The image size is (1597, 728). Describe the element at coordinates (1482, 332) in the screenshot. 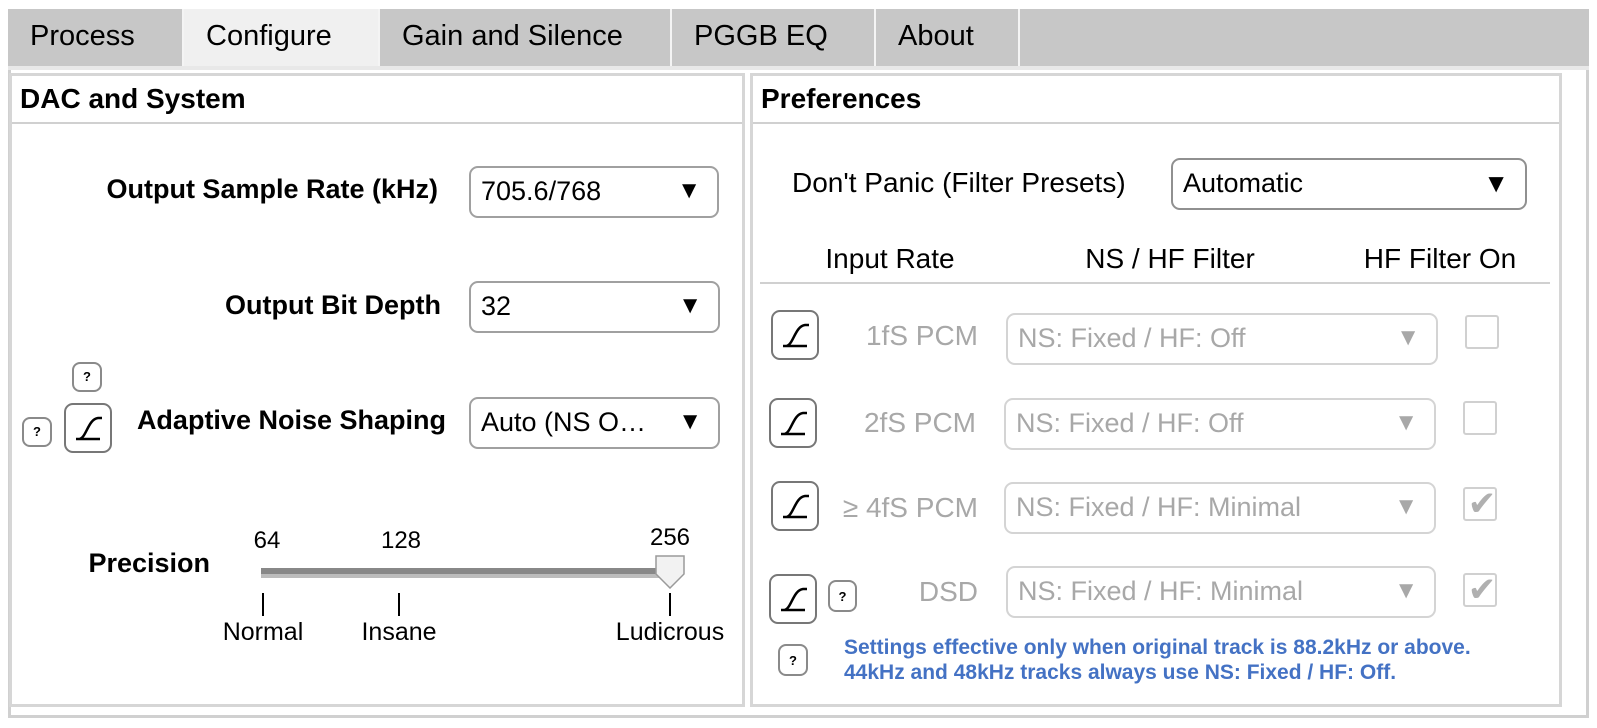

I see `hf-filter-checkbox-1fs-pcm` at that location.